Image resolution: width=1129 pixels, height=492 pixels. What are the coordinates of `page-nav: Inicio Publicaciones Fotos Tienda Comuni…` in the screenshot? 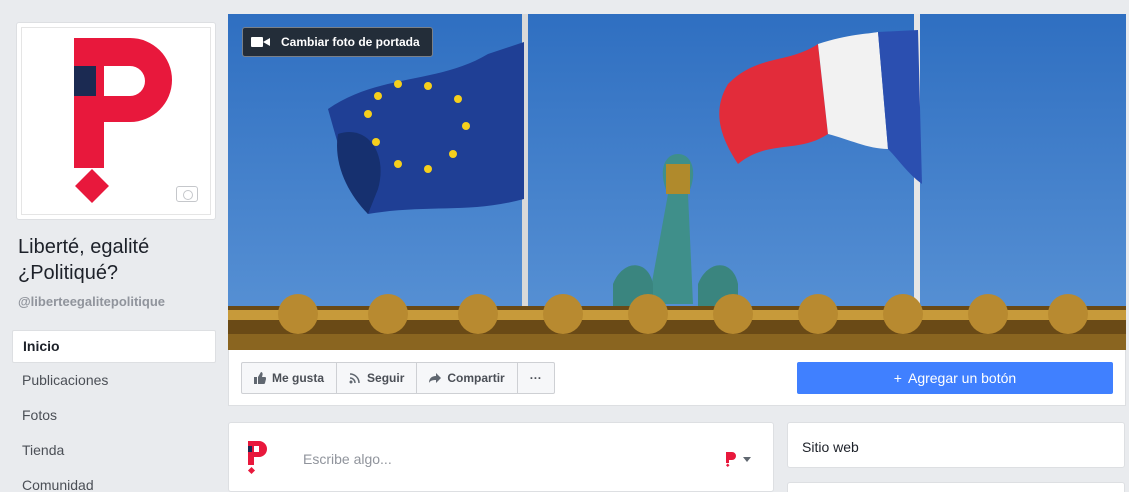 It's located at (114, 411).